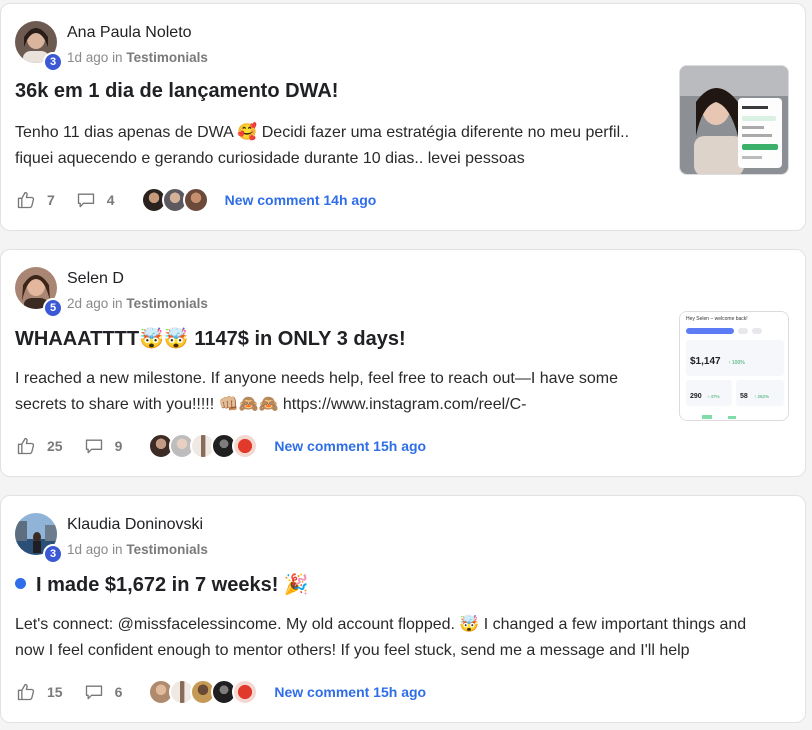  I want to click on thumb-metric-b-delta: ↑ 262%, so click(761, 396).